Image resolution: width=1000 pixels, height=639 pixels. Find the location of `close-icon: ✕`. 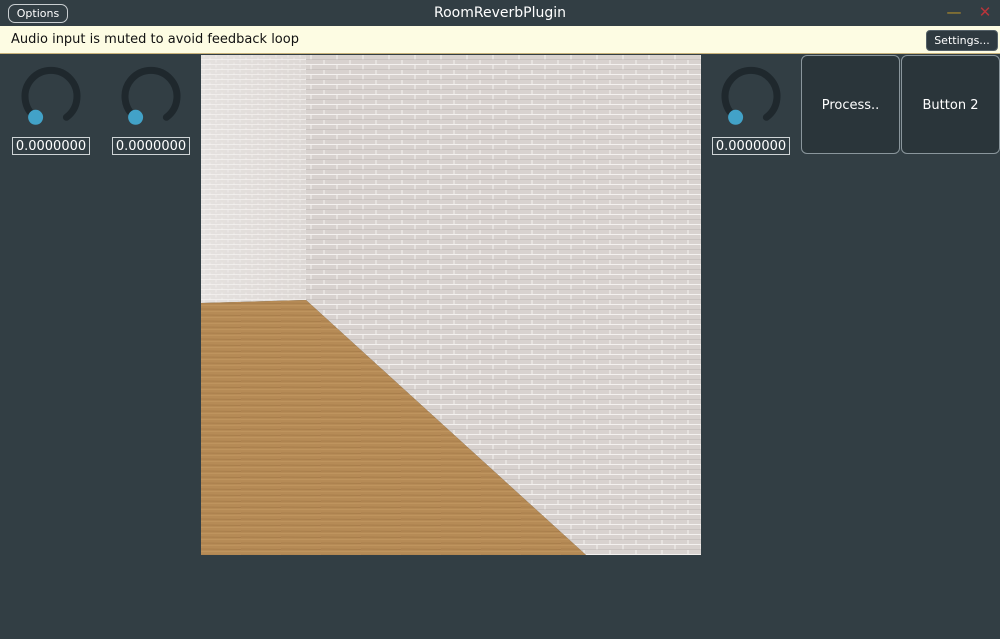

close-icon: ✕ is located at coordinates (985, 12).